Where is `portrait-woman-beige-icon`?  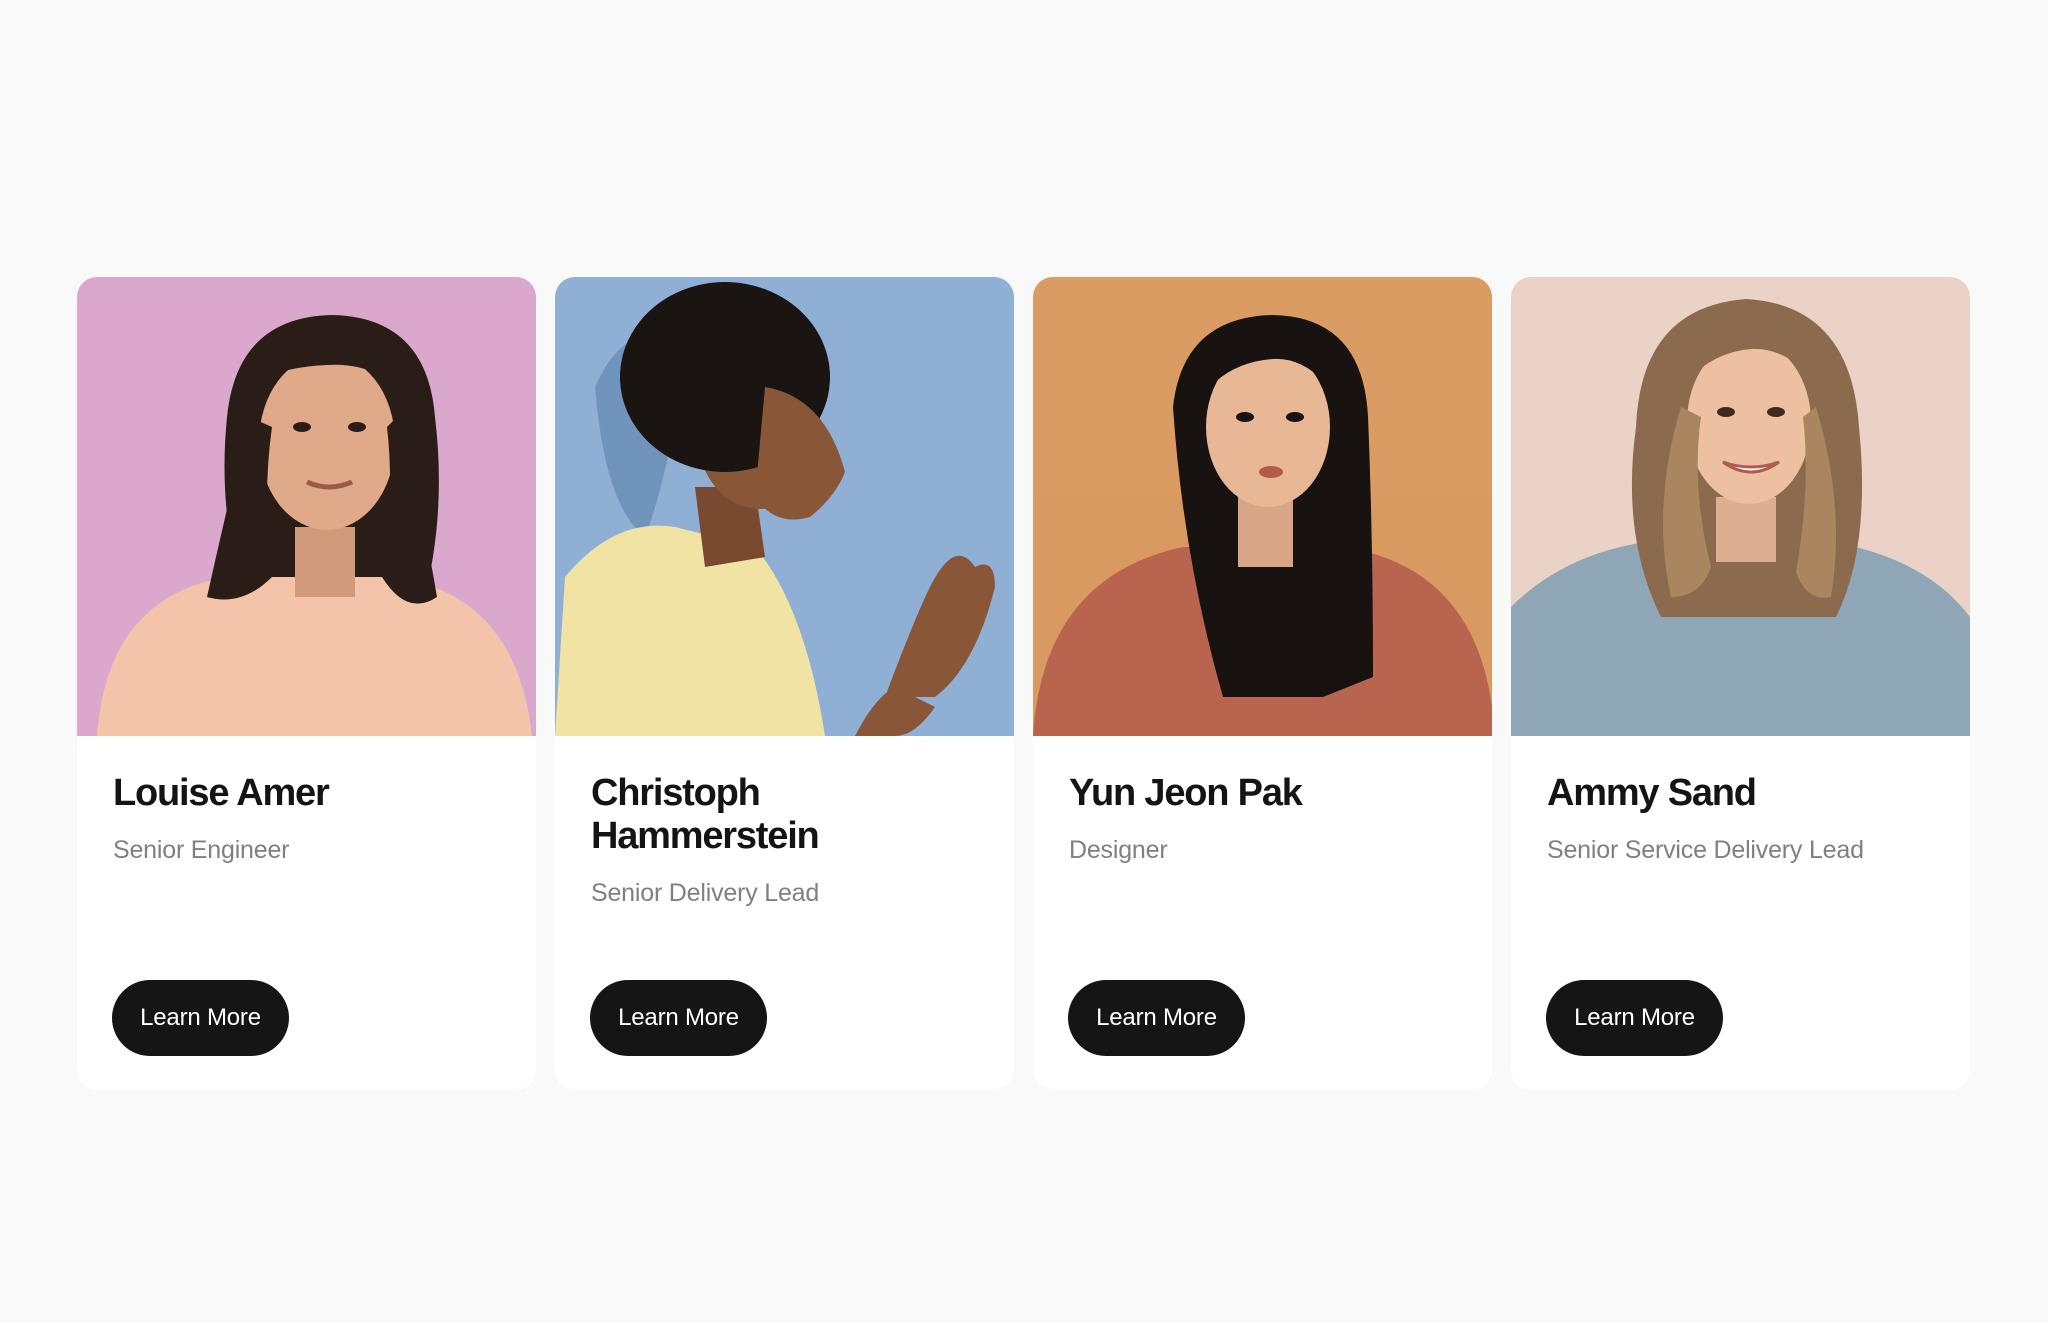 portrait-woman-beige-icon is located at coordinates (1740, 506).